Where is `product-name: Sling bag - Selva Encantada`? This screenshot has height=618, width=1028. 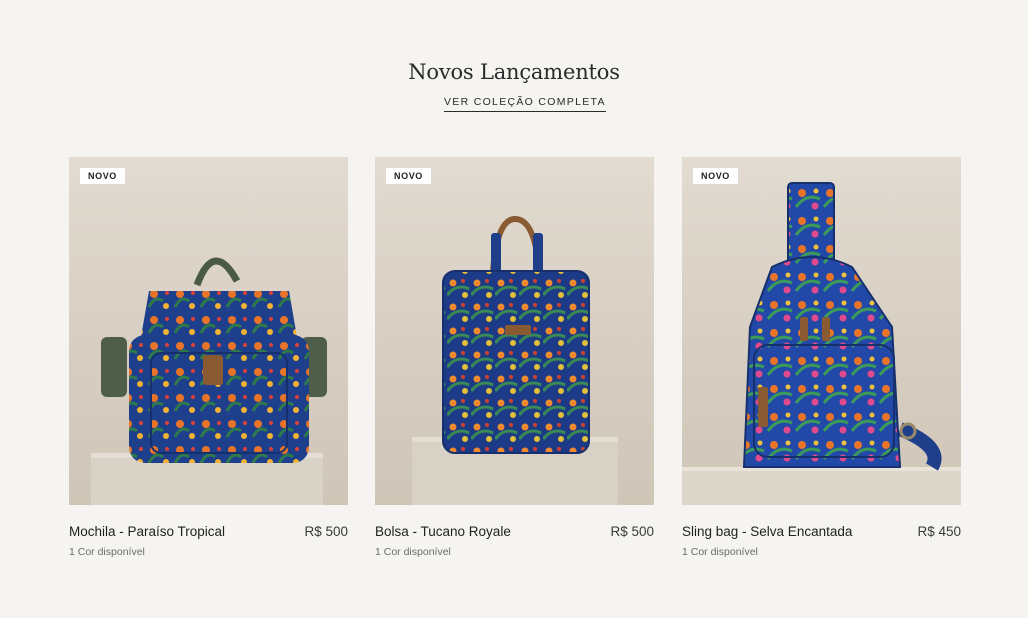 product-name: Sling bag - Selva Encantada is located at coordinates (767, 531).